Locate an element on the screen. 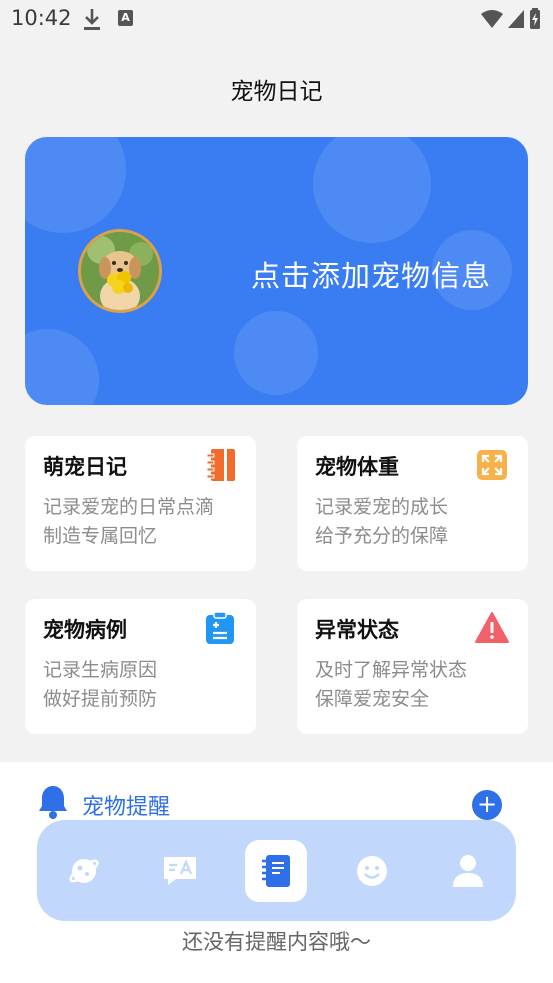 Image resolution: width=553 pixels, height=983 pixels. tab-smile is located at coordinates (372, 871).